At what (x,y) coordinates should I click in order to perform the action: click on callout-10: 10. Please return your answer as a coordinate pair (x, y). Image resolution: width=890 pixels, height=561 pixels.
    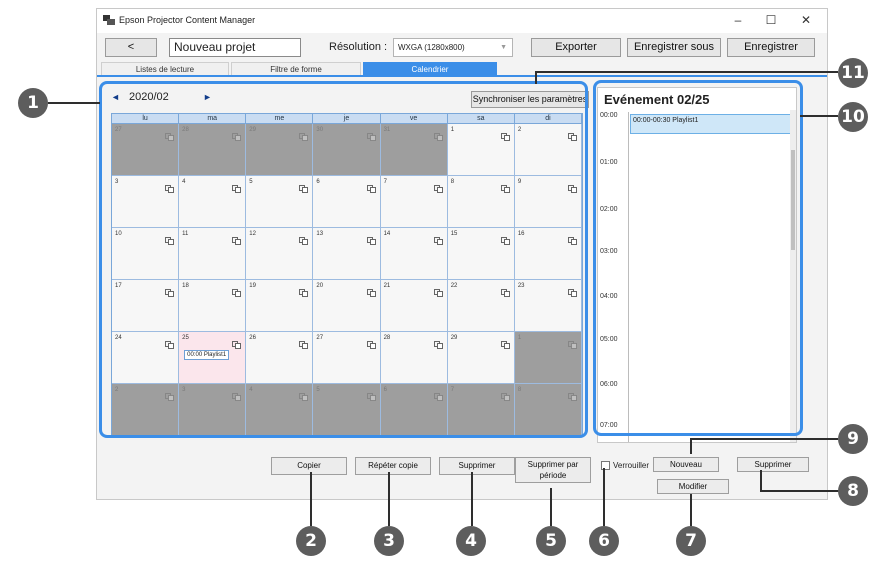
    Looking at the image, I should click on (853, 117).